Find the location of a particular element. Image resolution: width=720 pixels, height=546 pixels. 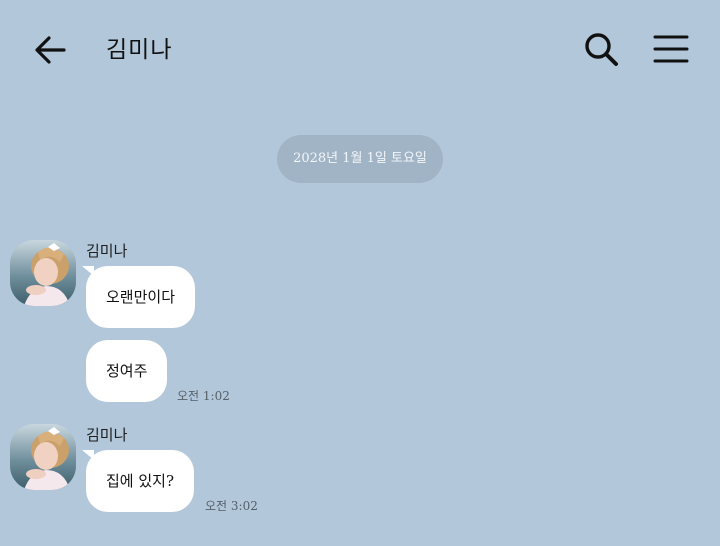

message-timestamp: 오전 1:02 is located at coordinates (203, 396).